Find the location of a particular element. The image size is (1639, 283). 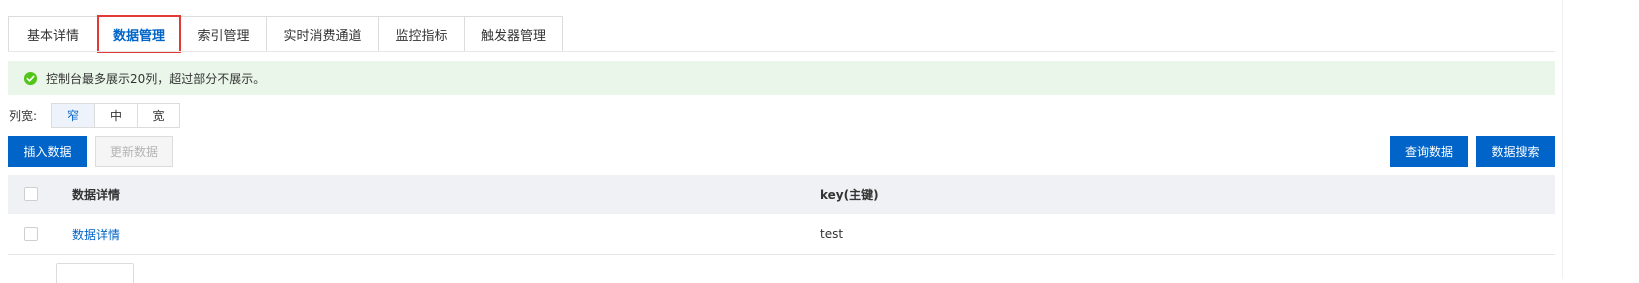

column-header-details: 数据详情 is located at coordinates (96, 195).